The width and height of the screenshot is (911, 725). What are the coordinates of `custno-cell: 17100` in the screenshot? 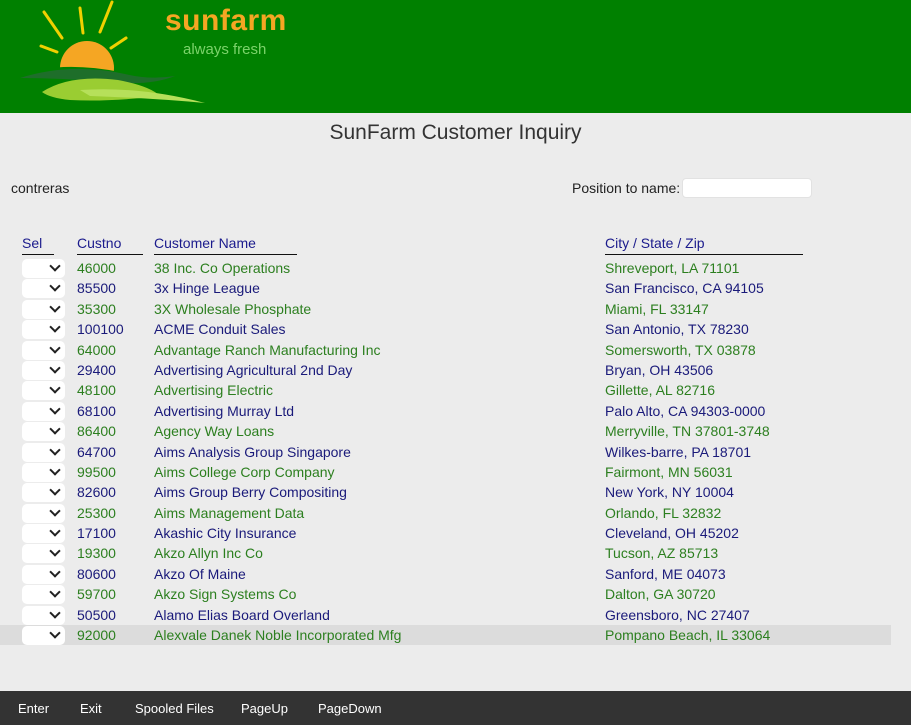 It's located at (96, 533).